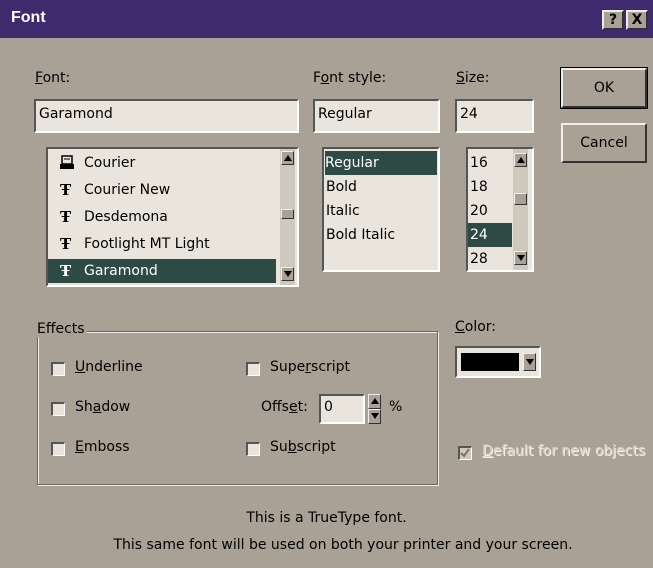 The width and height of the screenshot is (653, 568). Describe the element at coordinates (480, 327) in the screenshot. I see `color-rest: olor:` at that location.